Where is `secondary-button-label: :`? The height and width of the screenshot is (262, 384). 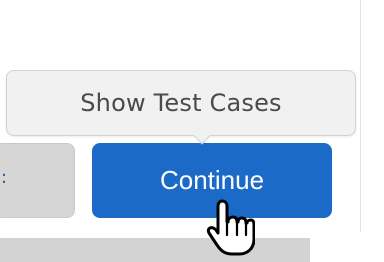 secondary-button-label: : is located at coordinates (4, 177).